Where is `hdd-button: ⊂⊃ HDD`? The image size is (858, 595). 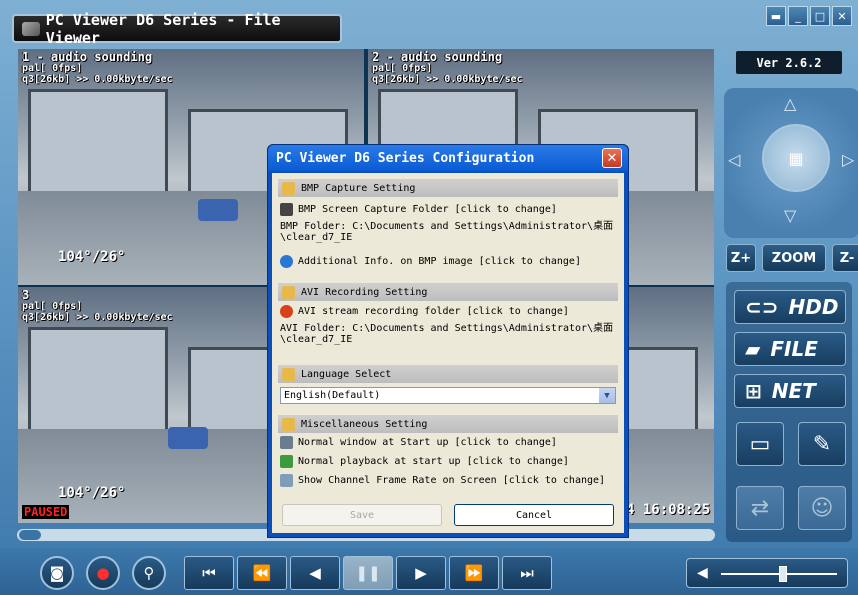 hdd-button: ⊂⊃ HDD is located at coordinates (790, 307).